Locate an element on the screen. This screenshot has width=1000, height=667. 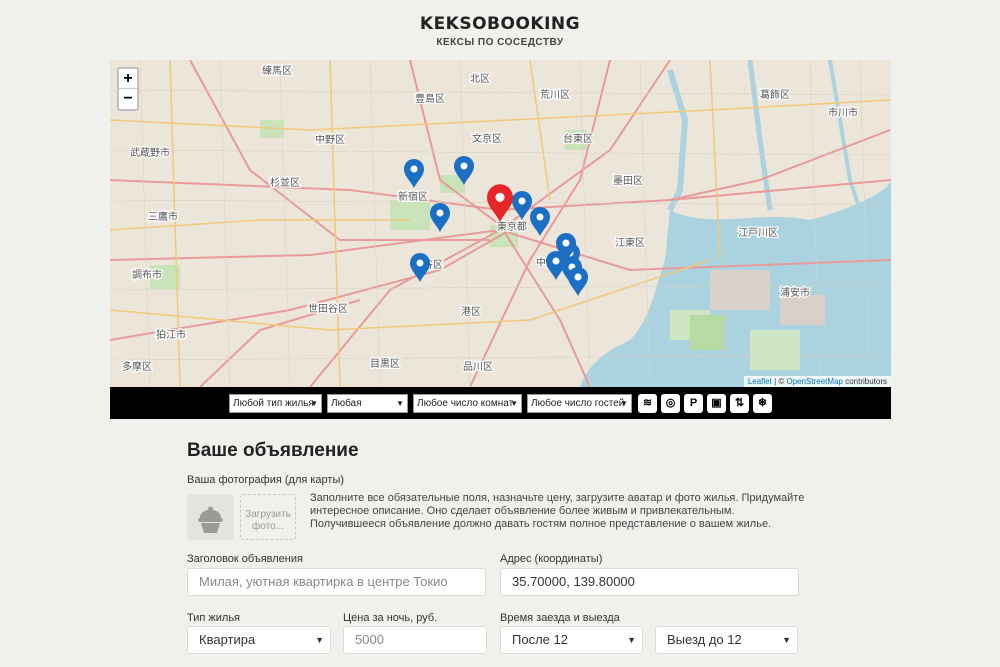
price-input: 5000 is located at coordinates (415, 640).